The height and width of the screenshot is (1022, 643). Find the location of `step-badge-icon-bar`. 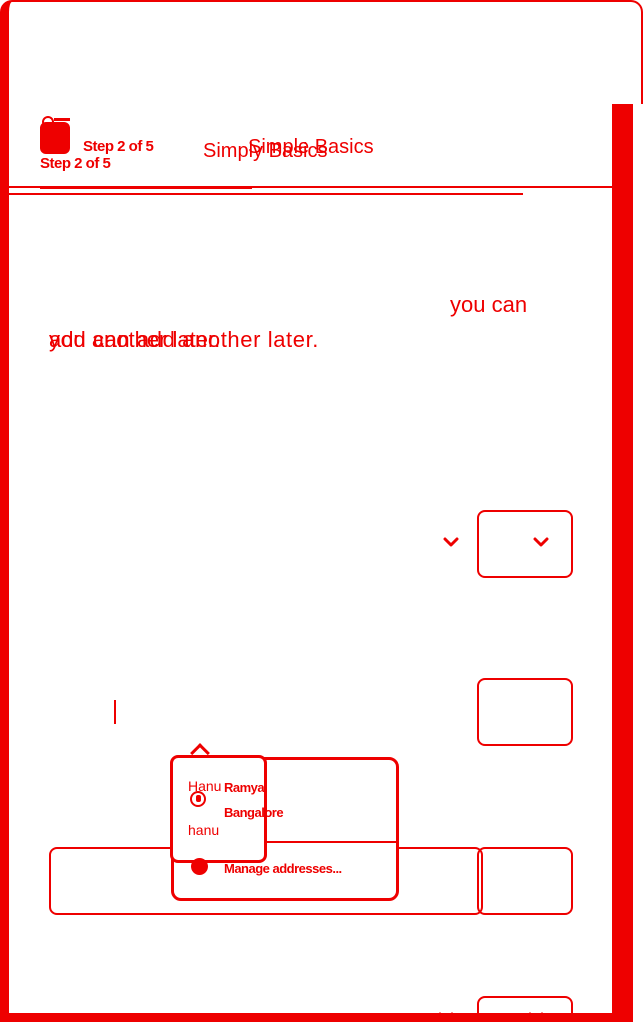

step-badge-icon-bar is located at coordinates (62, 119).